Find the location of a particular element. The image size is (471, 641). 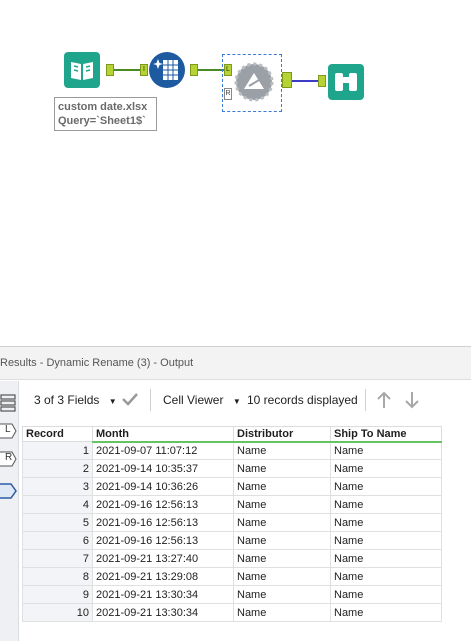

results-titlebar: Results - Dynamic Rename (3) - Output is located at coordinates (235, 363).